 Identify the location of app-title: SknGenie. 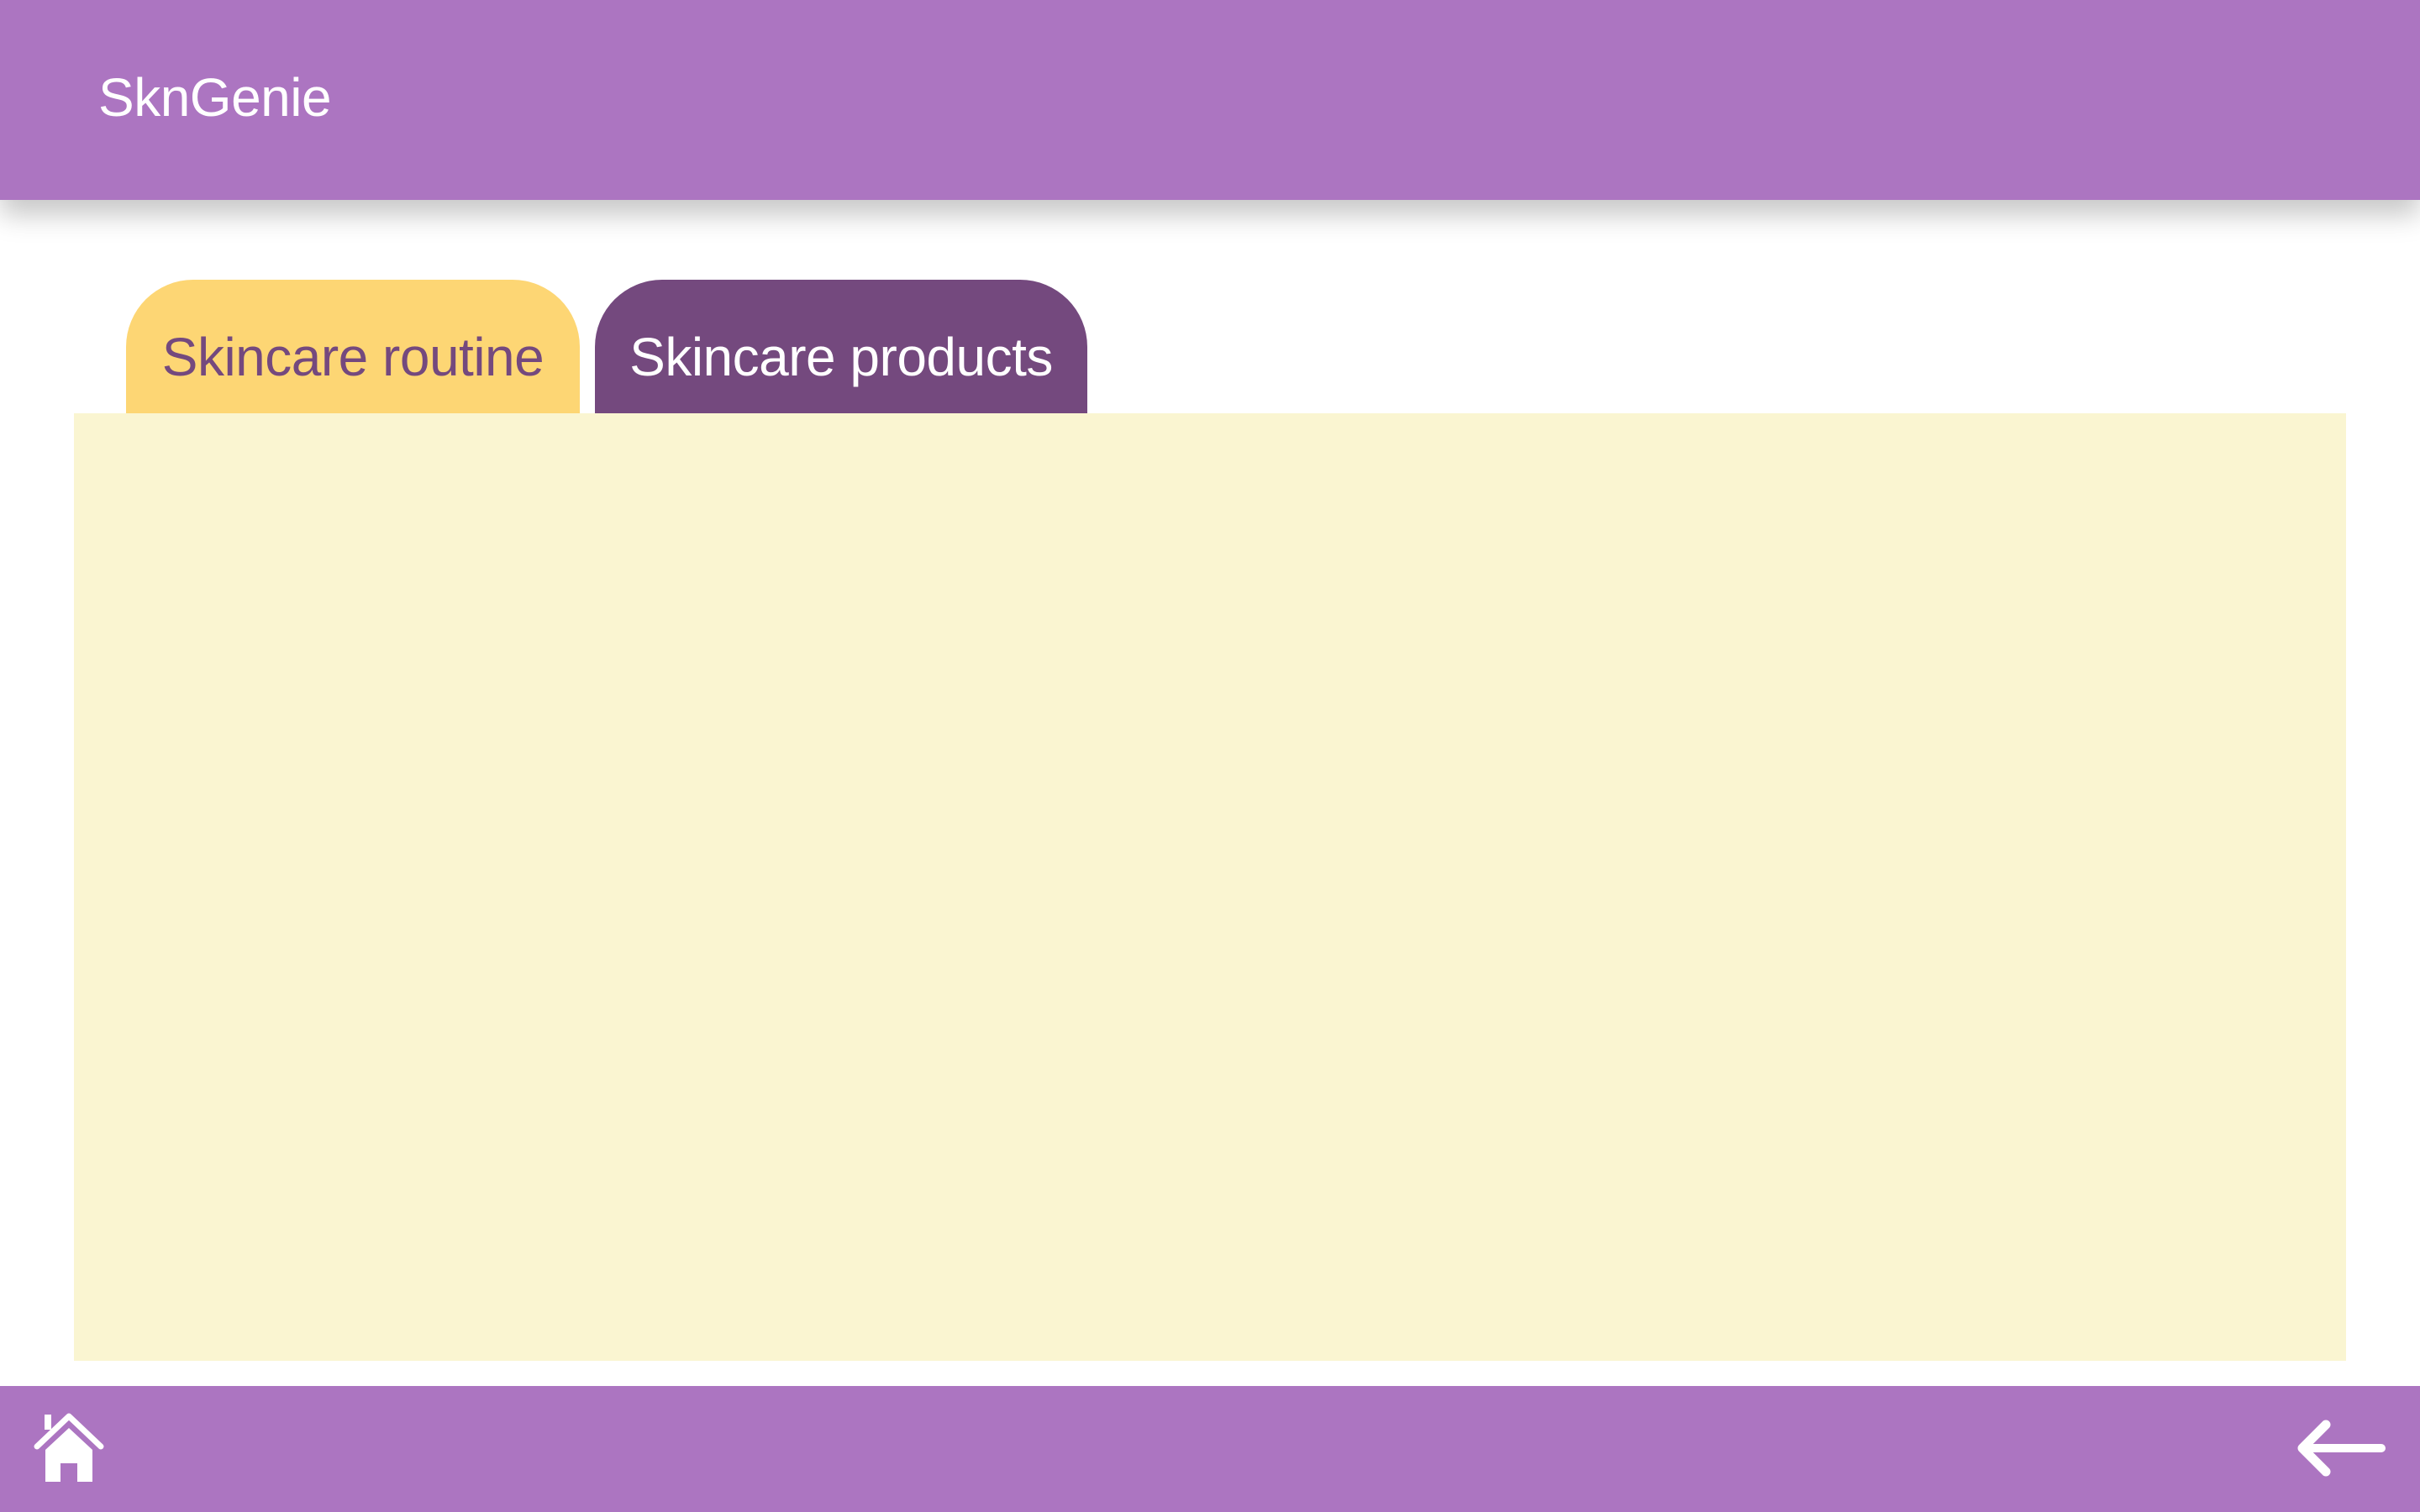
(215, 97).